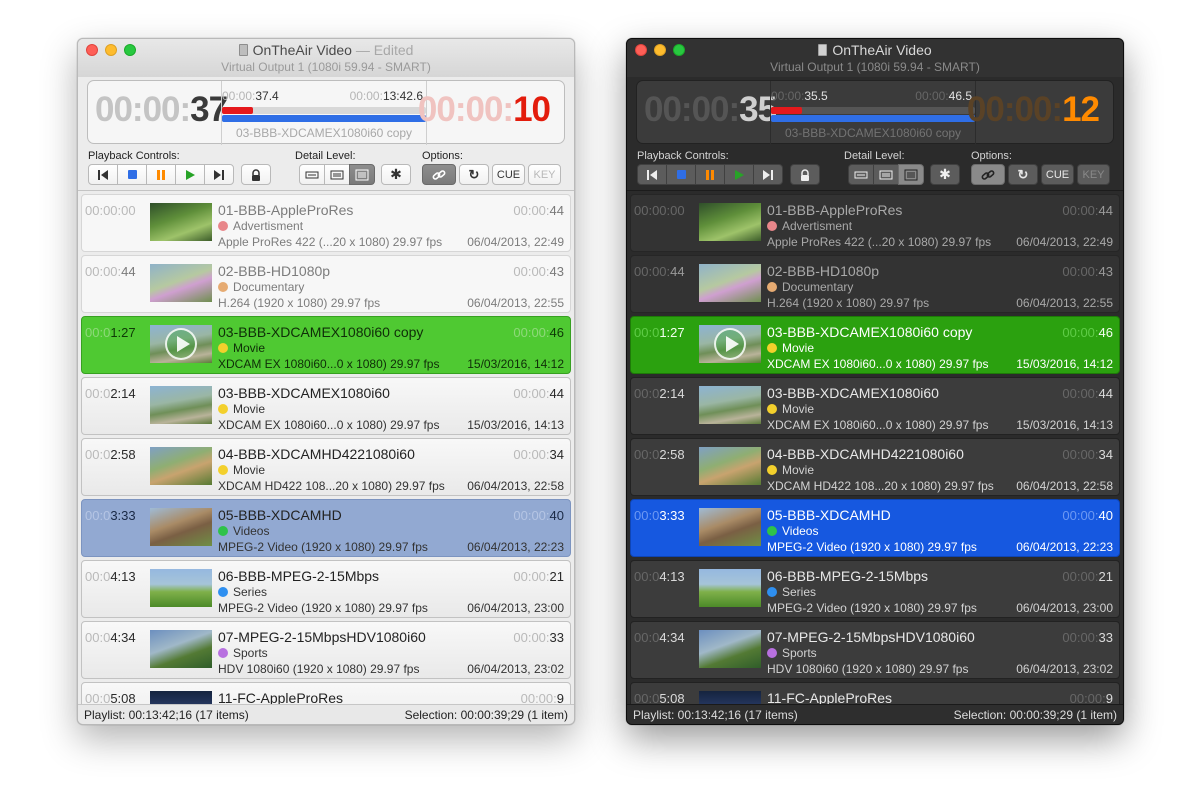 The image size is (1200, 800). What do you see at coordinates (161, 110) in the screenshot?
I see `elapsed-time: 00:00:37` at bounding box center [161, 110].